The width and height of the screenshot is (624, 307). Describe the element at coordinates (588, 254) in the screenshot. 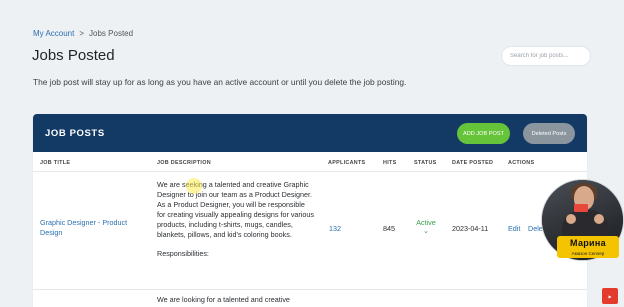

I see `presenter-role: Амазон Селлер` at that location.